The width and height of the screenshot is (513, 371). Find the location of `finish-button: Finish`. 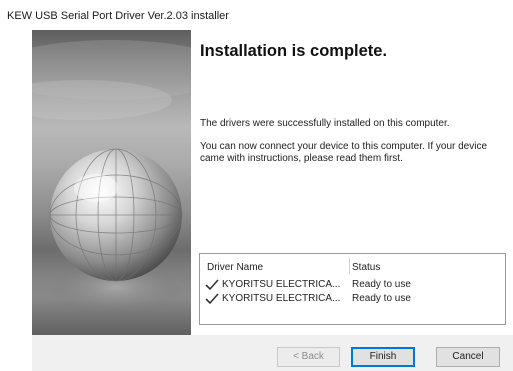

finish-button: Finish is located at coordinates (383, 357).